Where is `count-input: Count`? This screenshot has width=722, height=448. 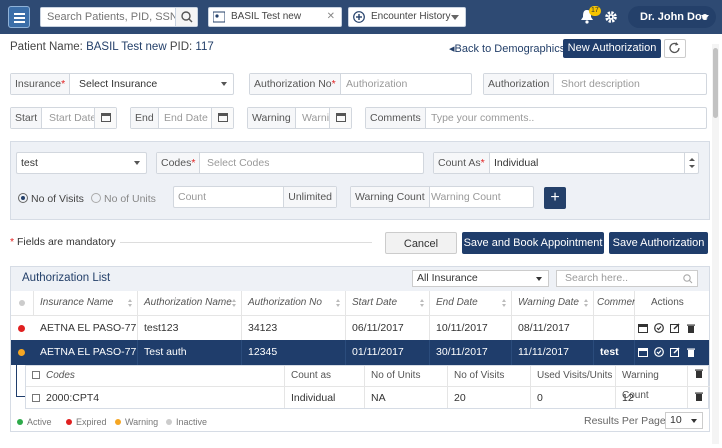
count-input: Count is located at coordinates (190, 197).